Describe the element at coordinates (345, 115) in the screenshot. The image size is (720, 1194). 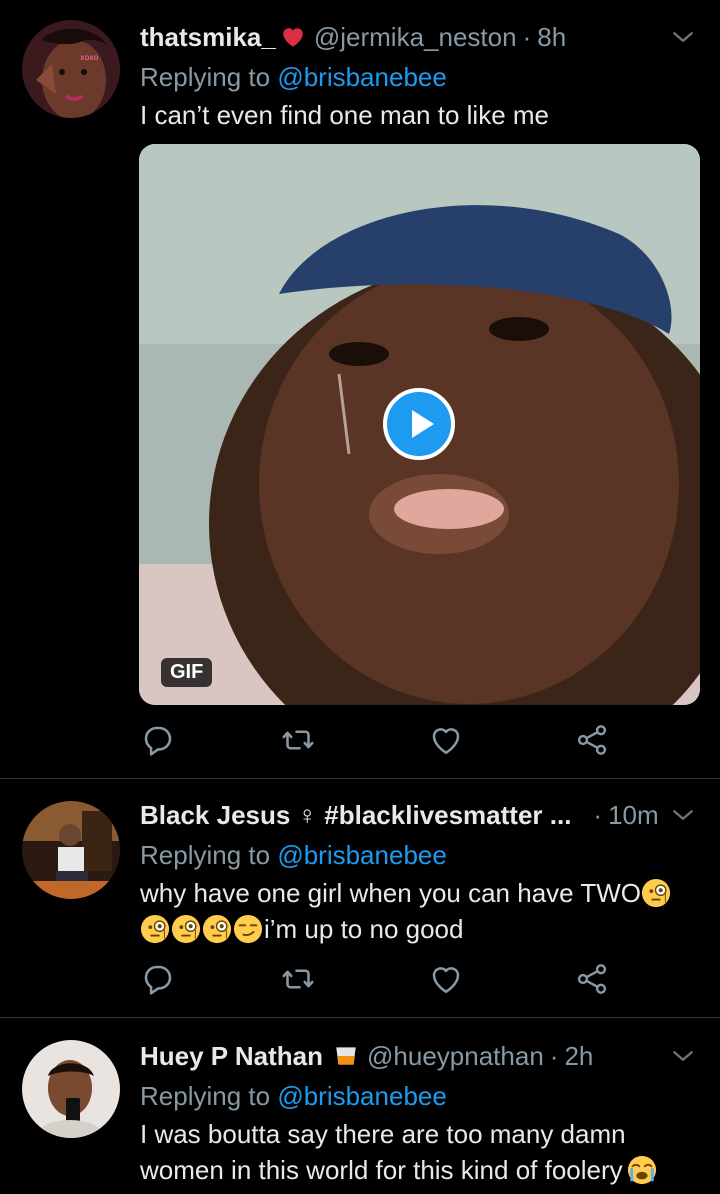
I see `tweet-text: I can’t even find one man to like me` at that location.